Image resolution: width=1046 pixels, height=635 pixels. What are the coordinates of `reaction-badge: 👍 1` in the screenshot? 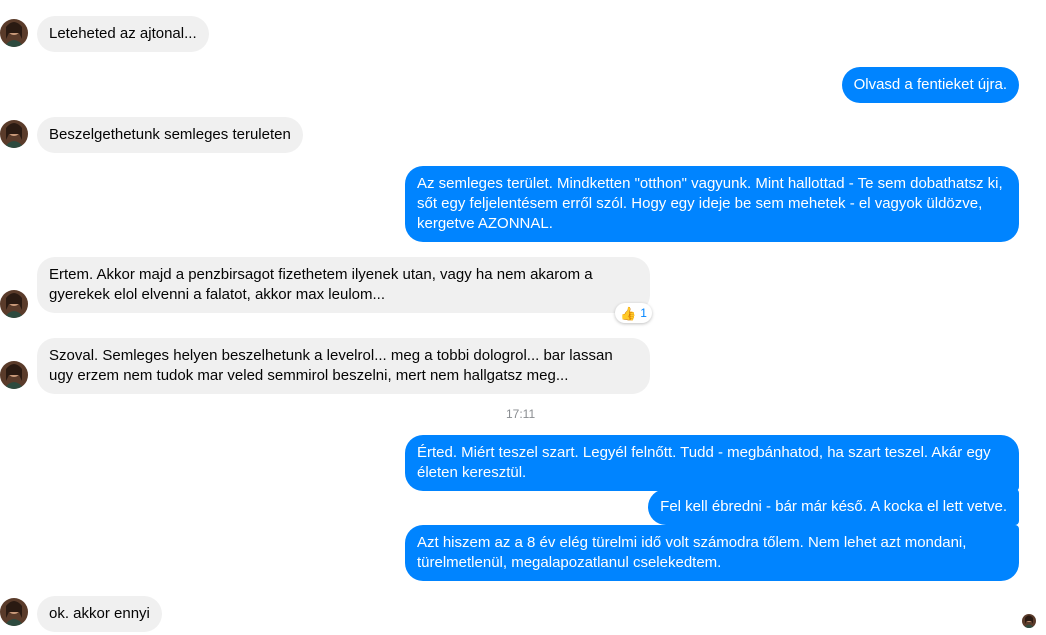 It's located at (633, 313).